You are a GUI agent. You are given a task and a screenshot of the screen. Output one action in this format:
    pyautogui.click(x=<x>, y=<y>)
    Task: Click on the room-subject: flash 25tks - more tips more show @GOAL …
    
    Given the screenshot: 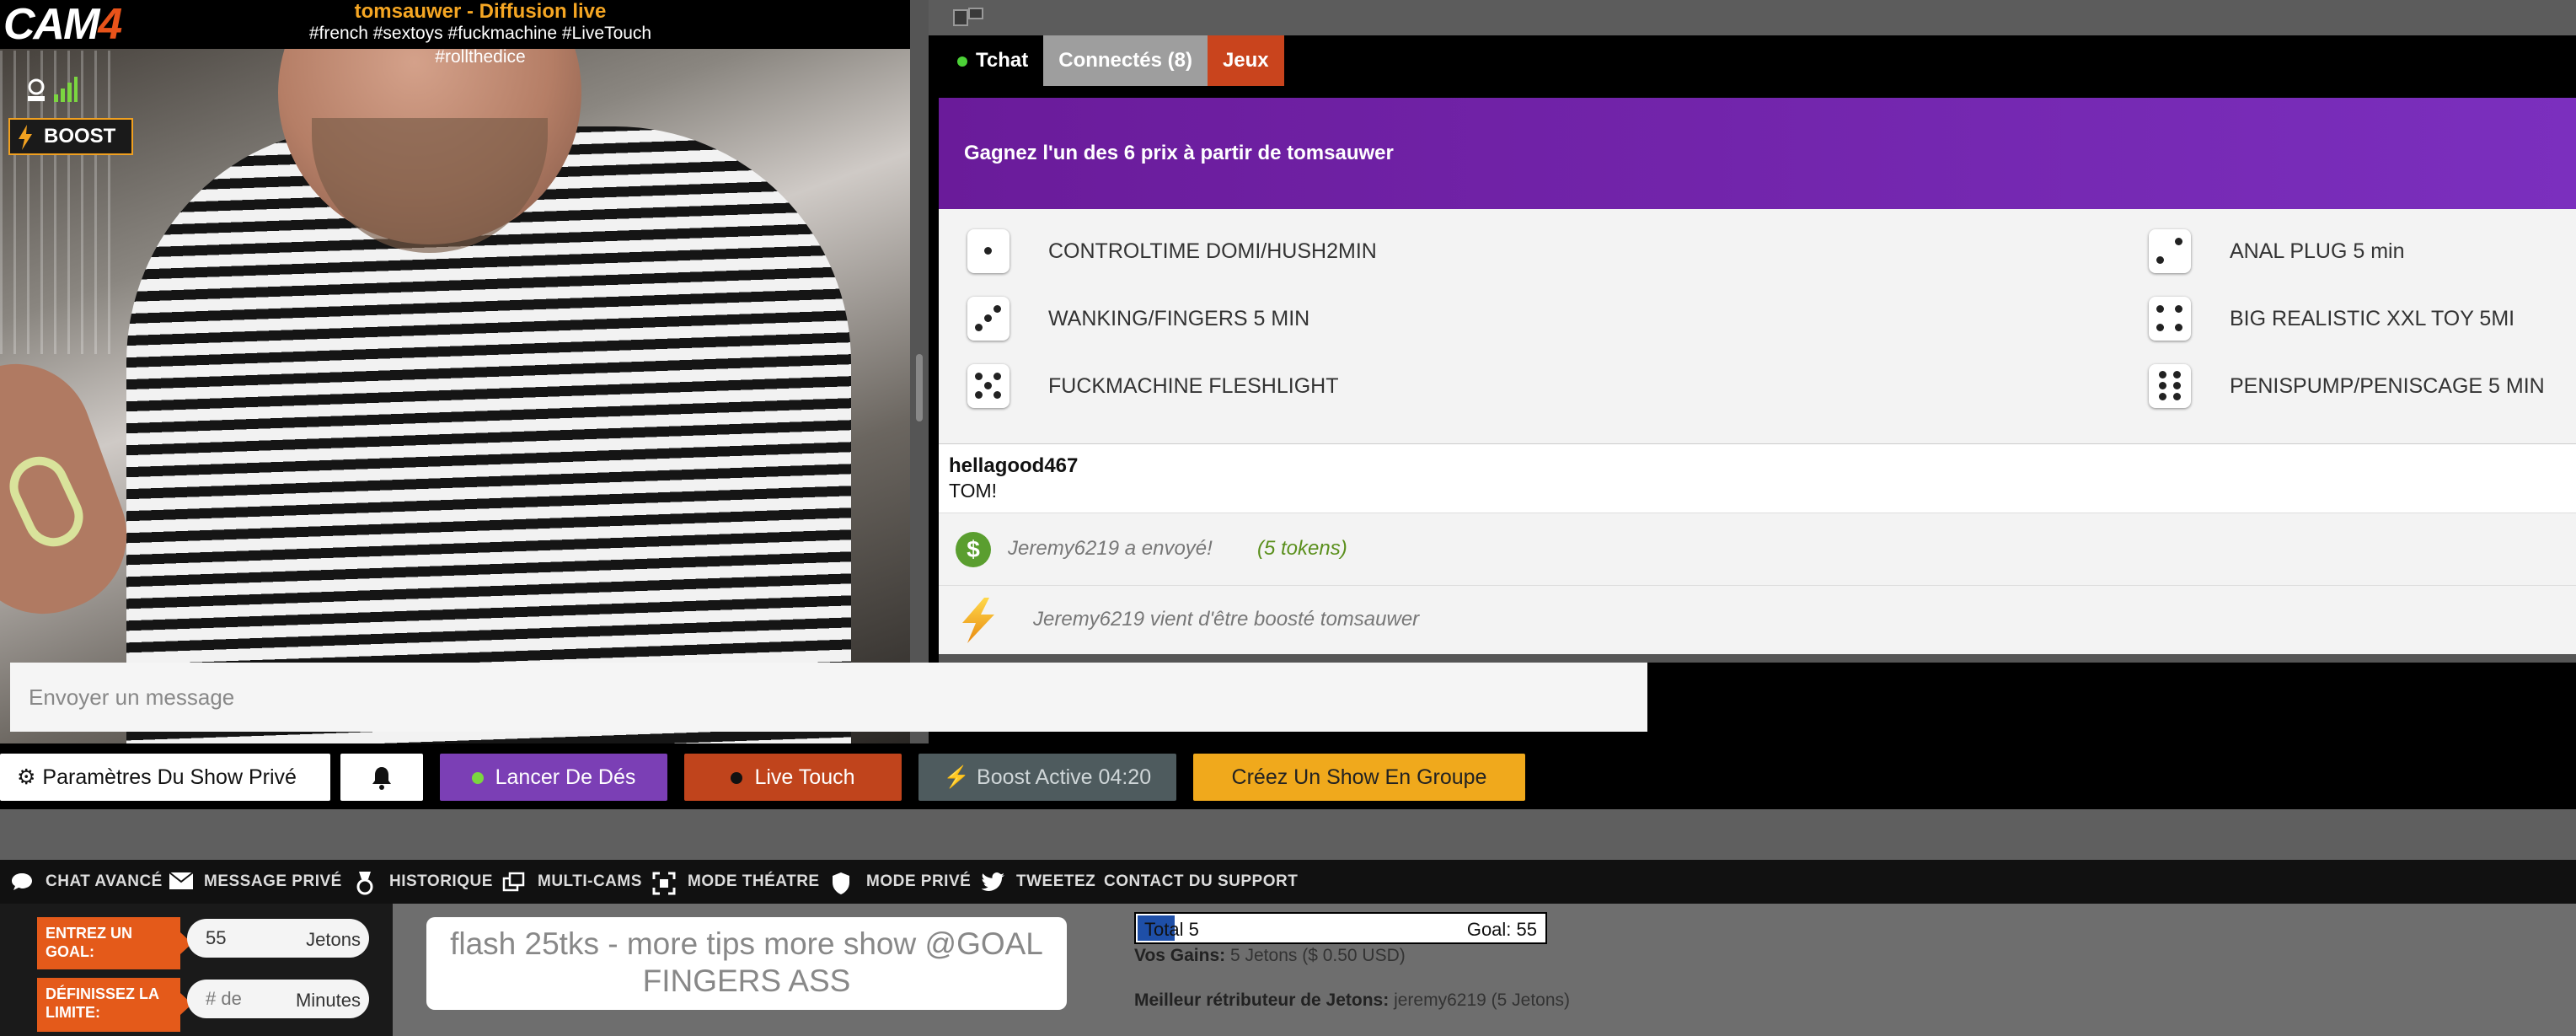 What is the action you would take?
    pyautogui.click(x=747, y=964)
    